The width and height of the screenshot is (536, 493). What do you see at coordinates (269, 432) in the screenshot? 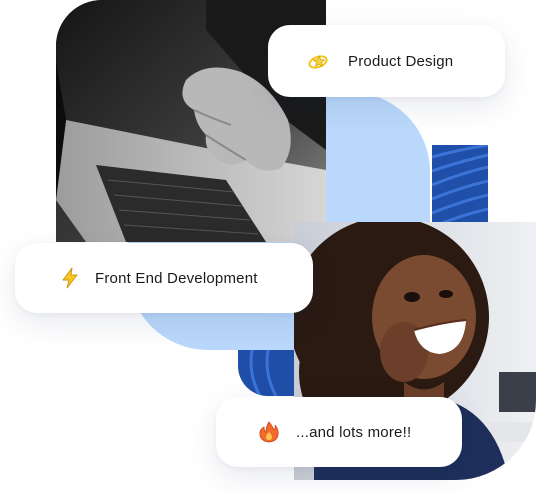
I see `fire-icon` at bounding box center [269, 432].